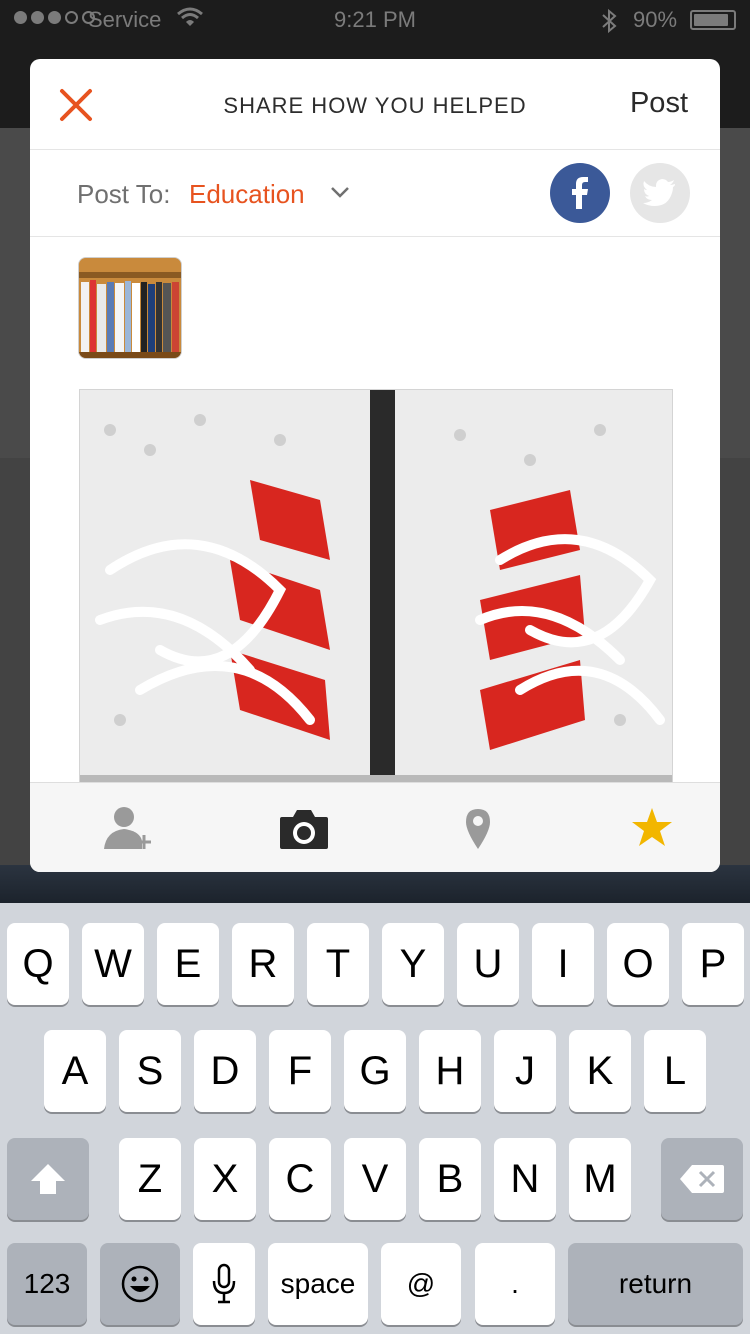 The height and width of the screenshot is (1334, 750). I want to click on modal-title: SHARE HOW YOU HELPED, so click(375, 105).